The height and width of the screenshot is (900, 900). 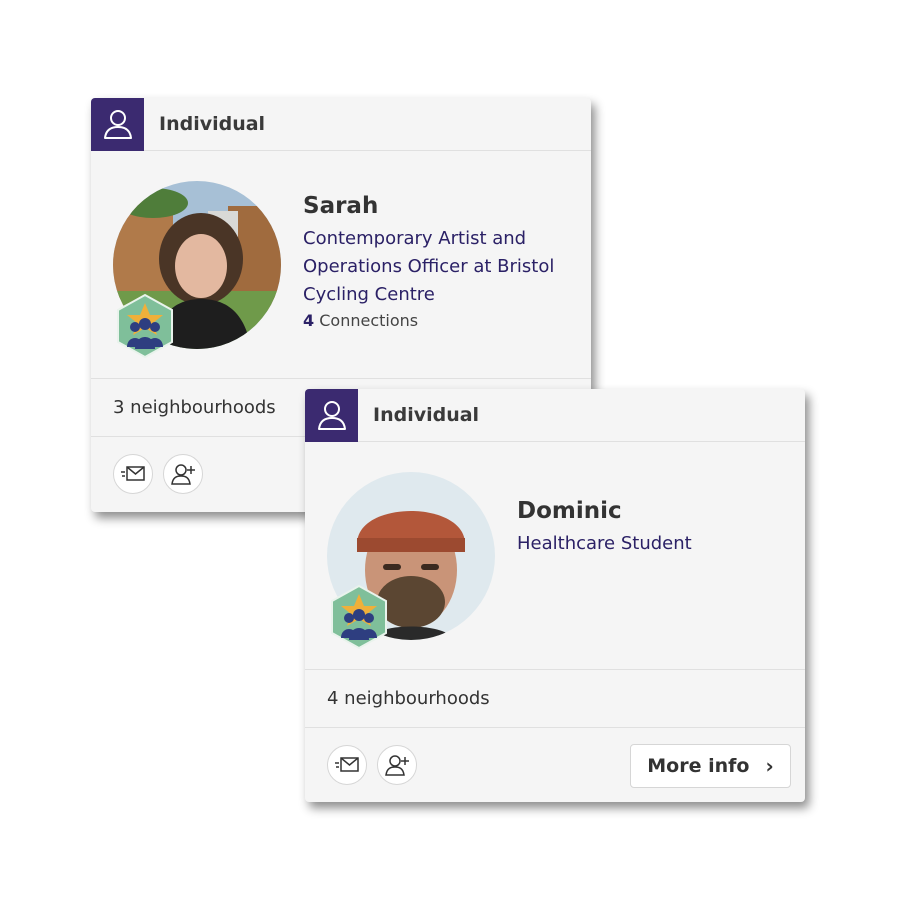 What do you see at coordinates (441, 206) in the screenshot?
I see `person-name: Sarah` at bounding box center [441, 206].